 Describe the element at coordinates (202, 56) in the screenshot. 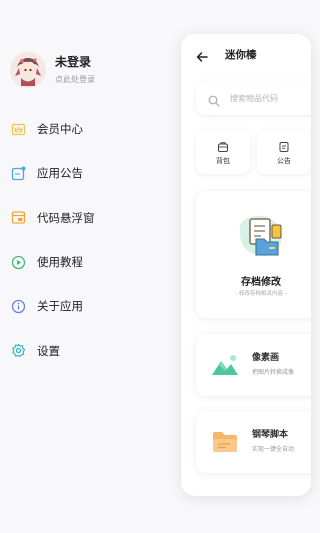

I see `back-arrow-icon` at that location.